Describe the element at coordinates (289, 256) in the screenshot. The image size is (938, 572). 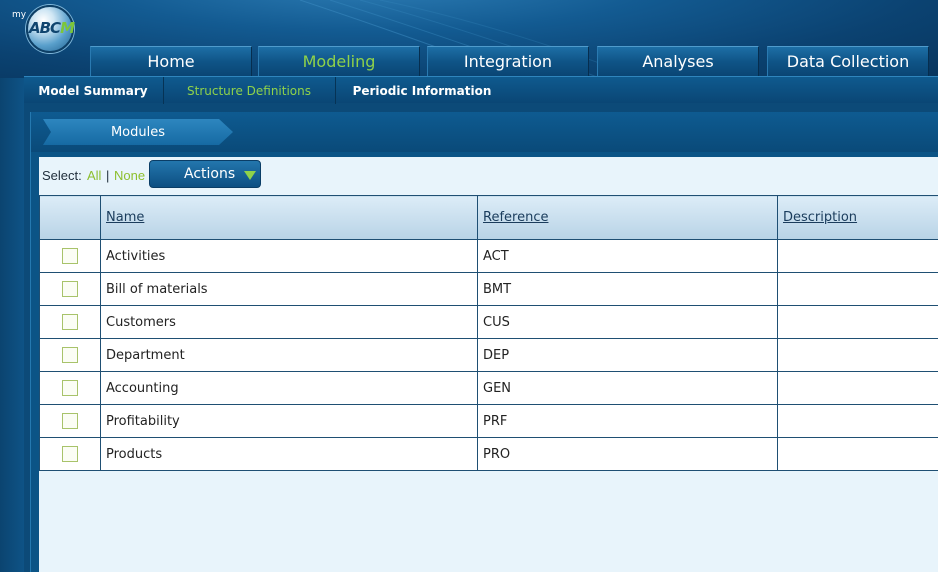
I see `cell-name: Activities` at that location.